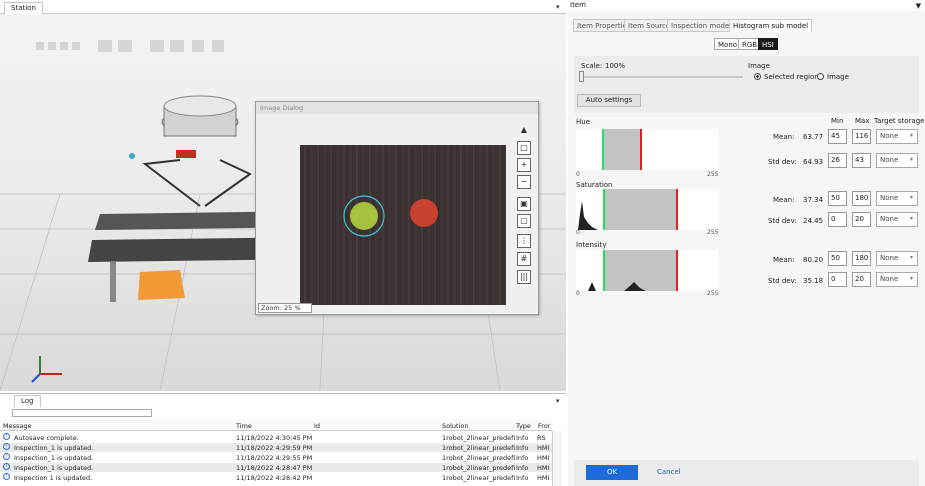 This screenshot has width=925, height=486. What do you see at coordinates (677, 270) in the screenshot?
I see `intensity-max-marker` at bounding box center [677, 270].